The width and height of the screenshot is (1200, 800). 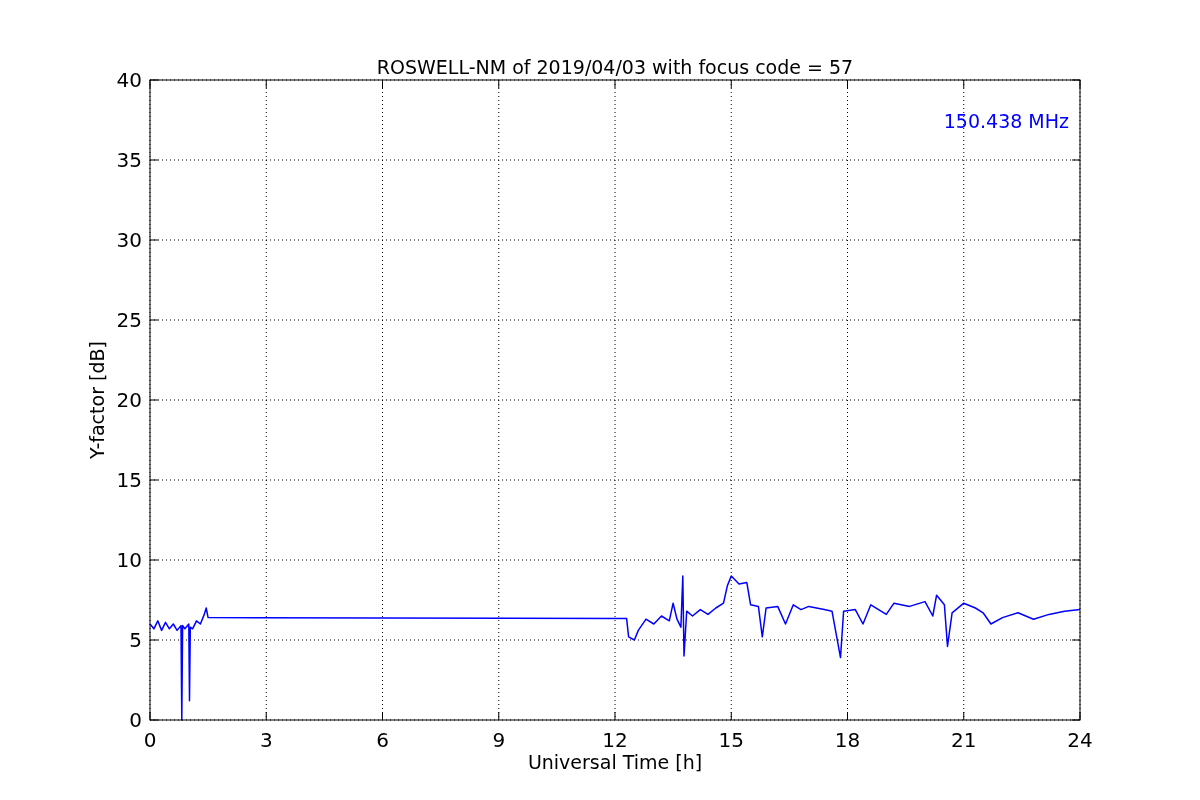 What do you see at coordinates (129, 400) in the screenshot?
I see `y-tick-label: 20` at bounding box center [129, 400].